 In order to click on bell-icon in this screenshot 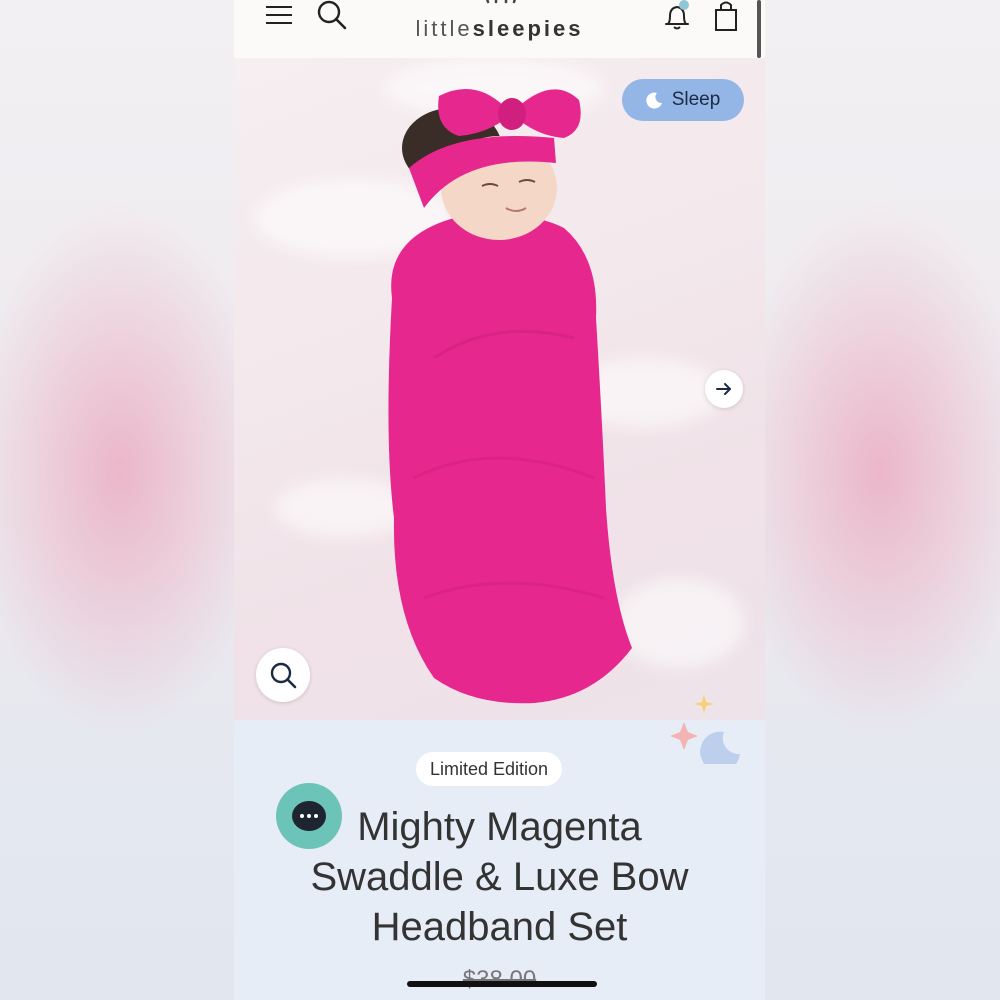, I will do `click(677, 17)`.